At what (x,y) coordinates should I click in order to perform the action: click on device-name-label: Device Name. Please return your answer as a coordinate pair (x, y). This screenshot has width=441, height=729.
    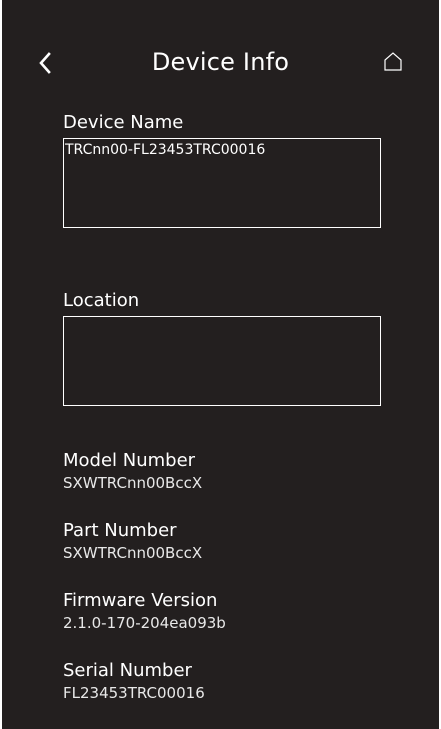
    Looking at the image, I should click on (123, 122).